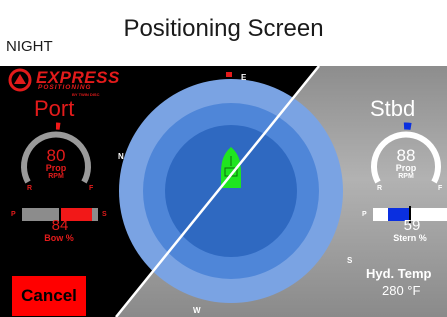  I want to click on cancel-button: Cancel, so click(49, 296).